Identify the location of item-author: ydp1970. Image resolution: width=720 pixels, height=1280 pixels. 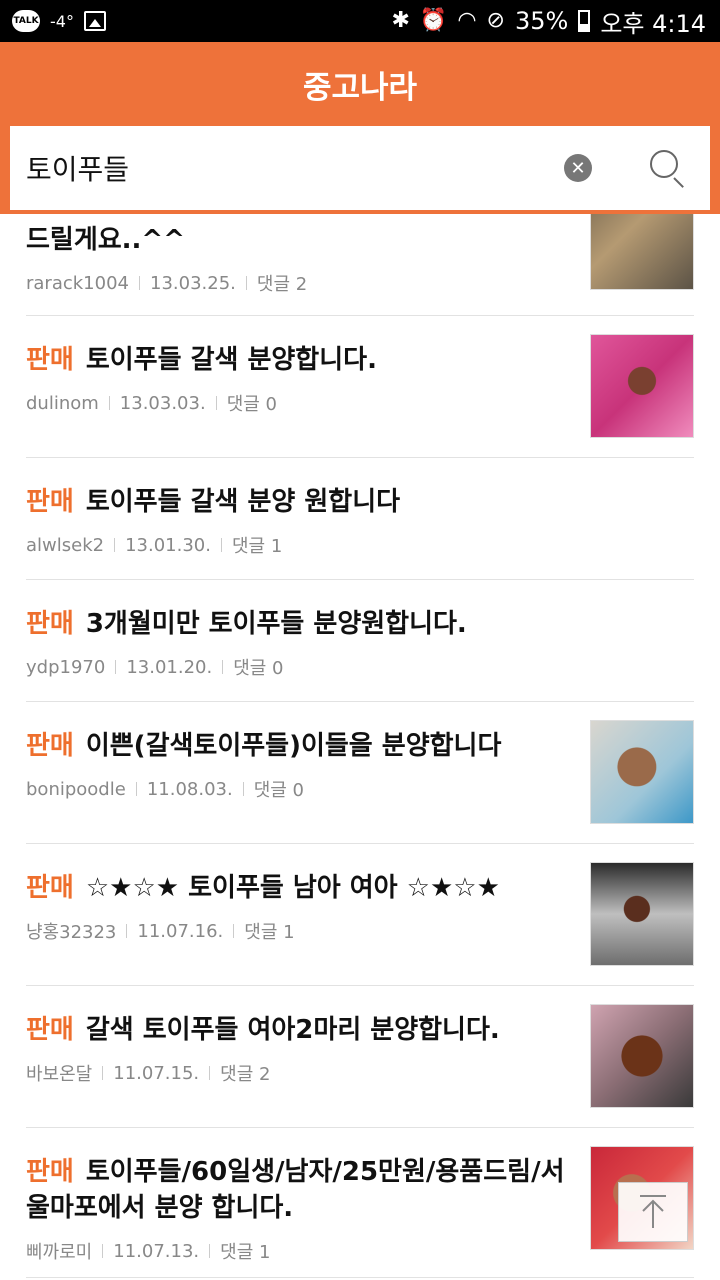
(66, 667).